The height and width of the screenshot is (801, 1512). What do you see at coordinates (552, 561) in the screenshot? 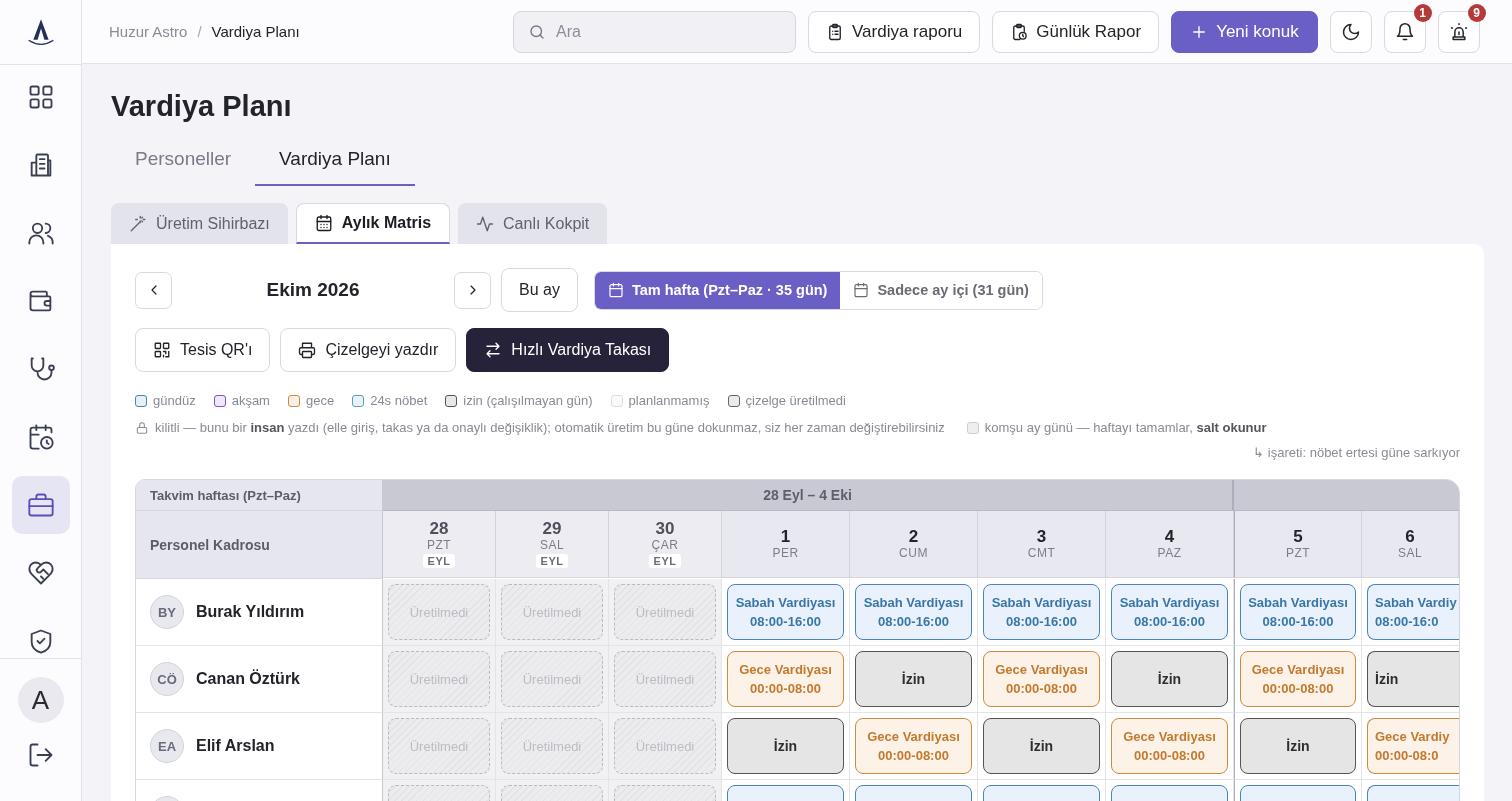
I see `month-tag: EYL` at bounding box center [552, 561].